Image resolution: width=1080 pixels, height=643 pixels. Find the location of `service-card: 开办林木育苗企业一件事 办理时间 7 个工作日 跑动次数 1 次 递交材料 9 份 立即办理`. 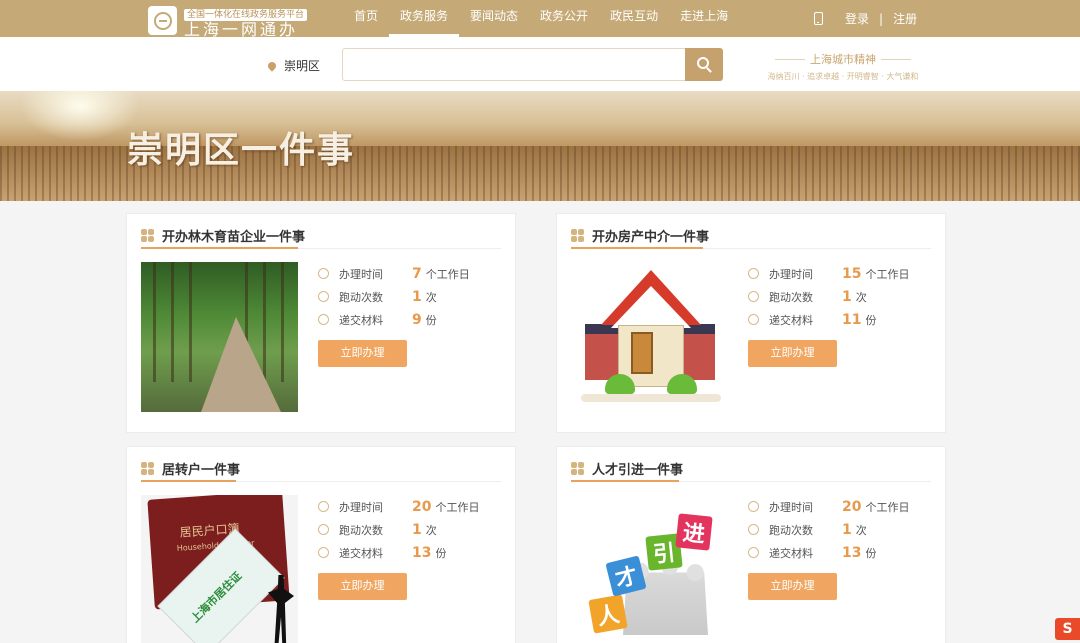

service-card: 开办林木育苗企业一件事 办理时间 7 个工作日 跑动次数 1 次 递交材料 9 份 立即办理 is located at coordinates (321, 323).